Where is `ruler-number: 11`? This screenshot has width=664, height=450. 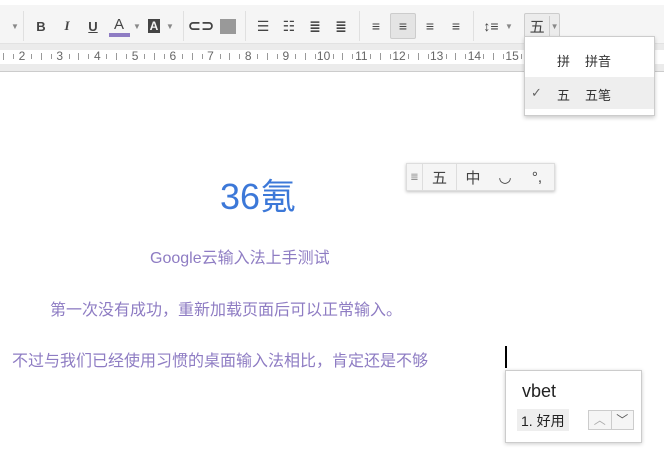
ruler-number: 11 is located at coordinates (361, 56).